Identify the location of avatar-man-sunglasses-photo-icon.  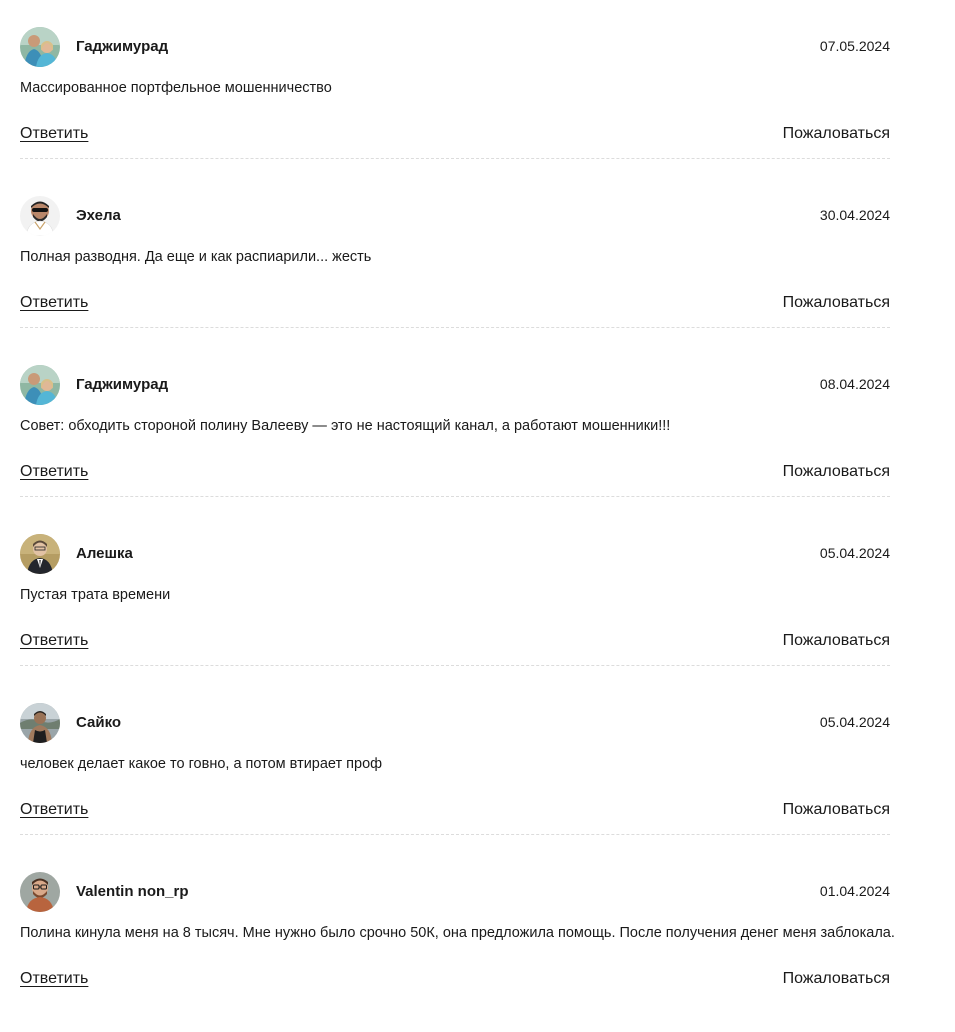
(40, 216).